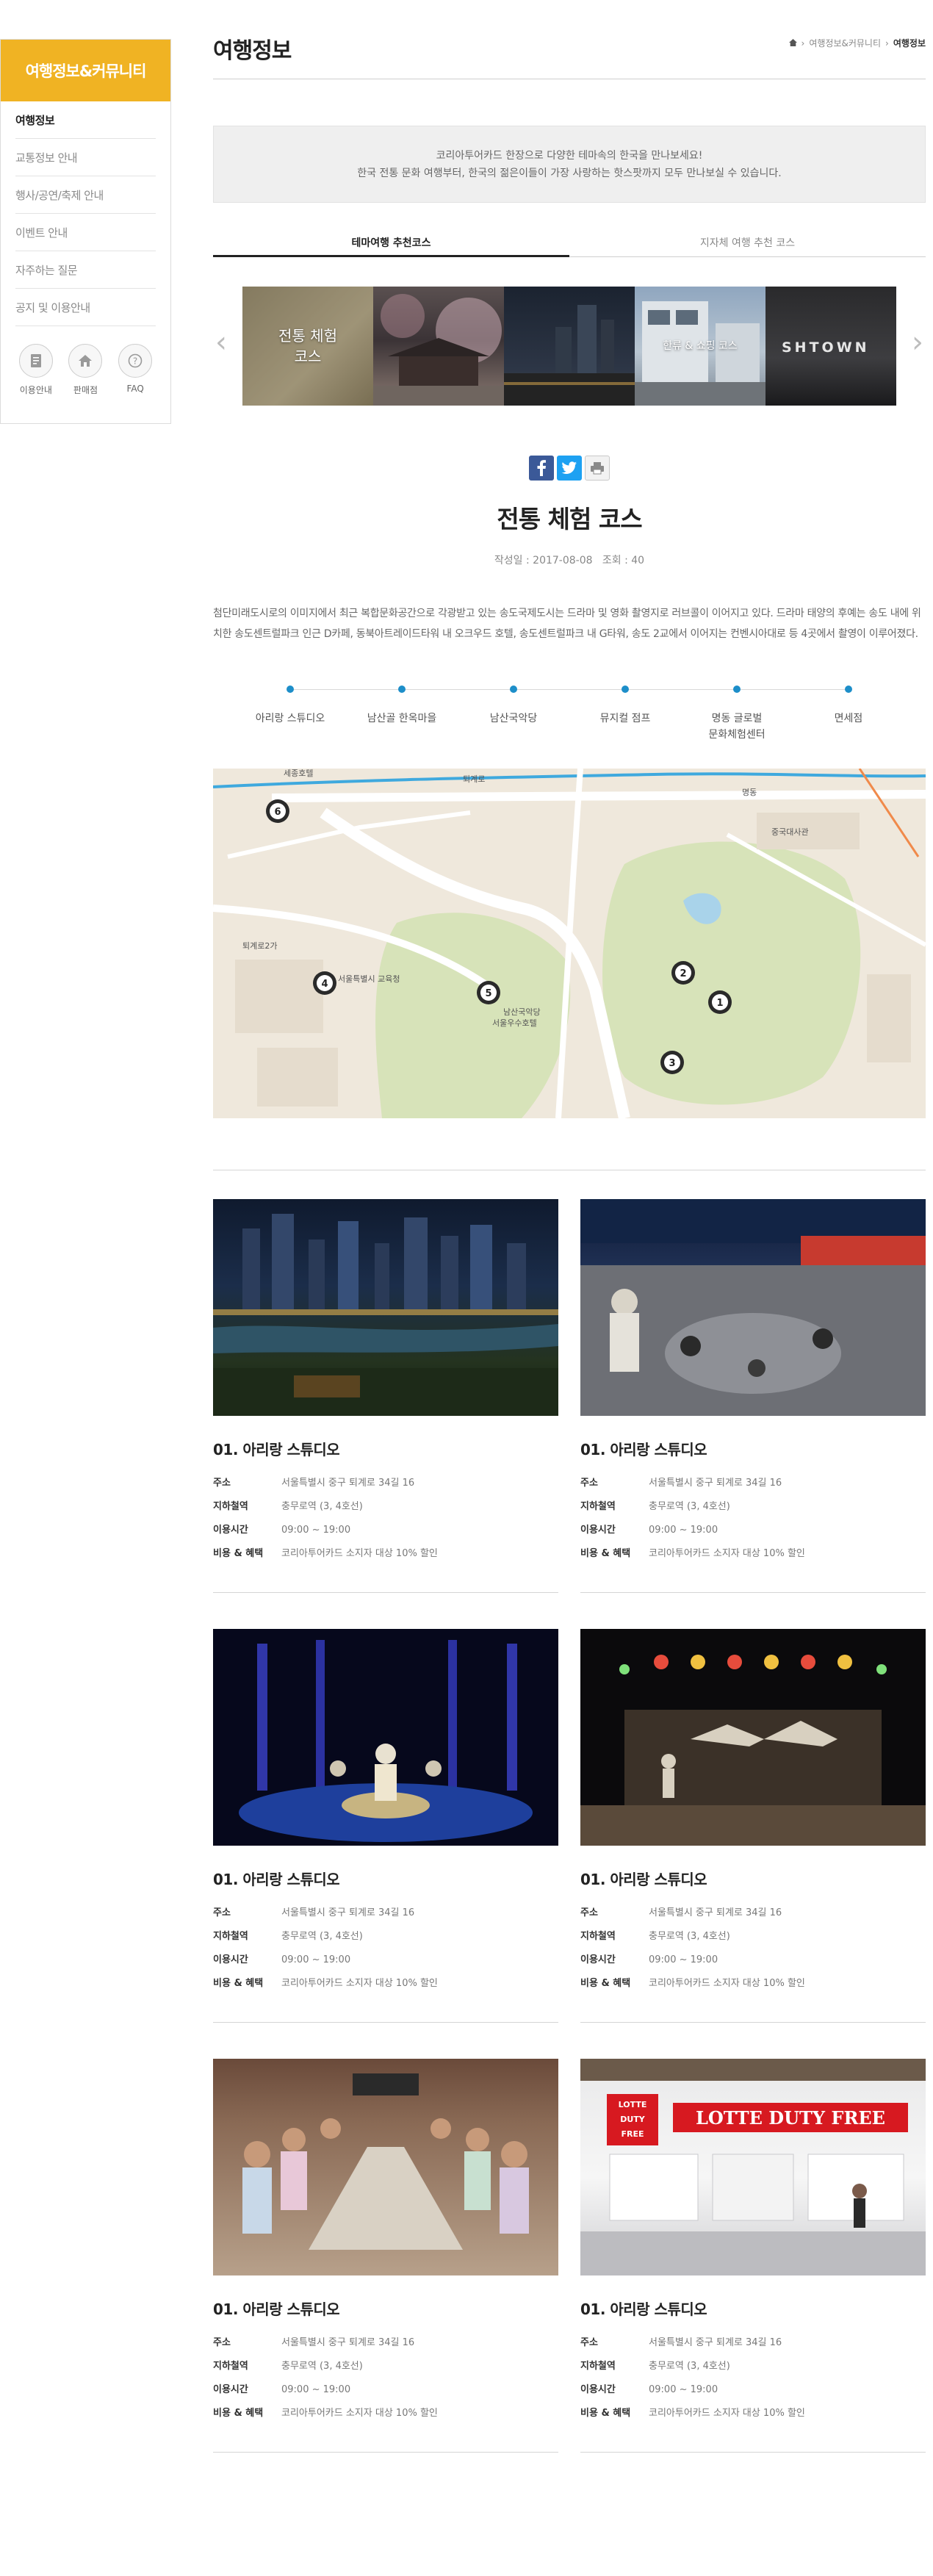  I want to click on carousel-slide-traditional: 전통 체험 코스, so click(307, 346).